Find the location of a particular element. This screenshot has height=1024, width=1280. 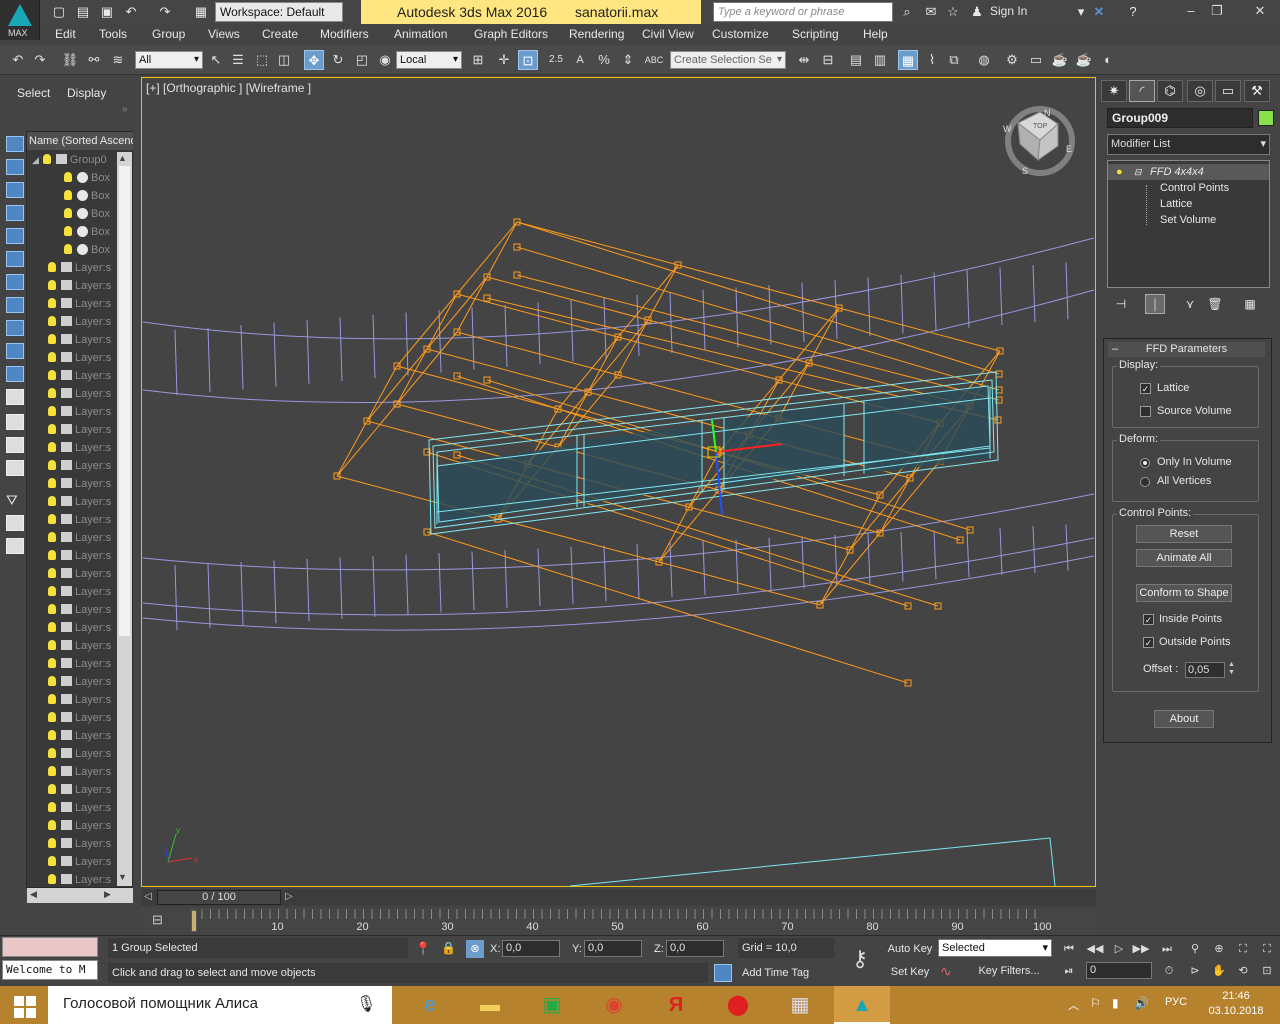

zoom-extents-all-icon: ⛶ is located at coordinates (1267, 949).